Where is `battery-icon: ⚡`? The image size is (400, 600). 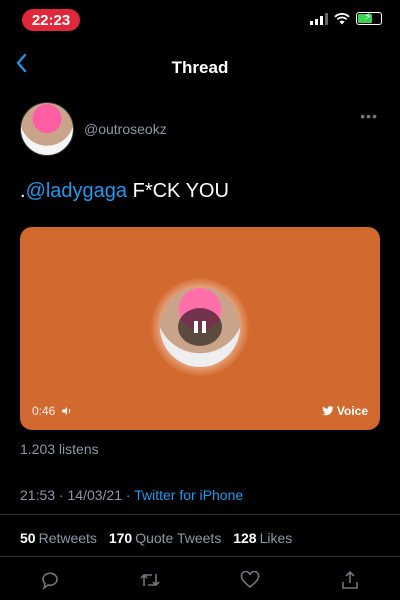
battery-icon: ⚡ is located at coordinates (369, 18).